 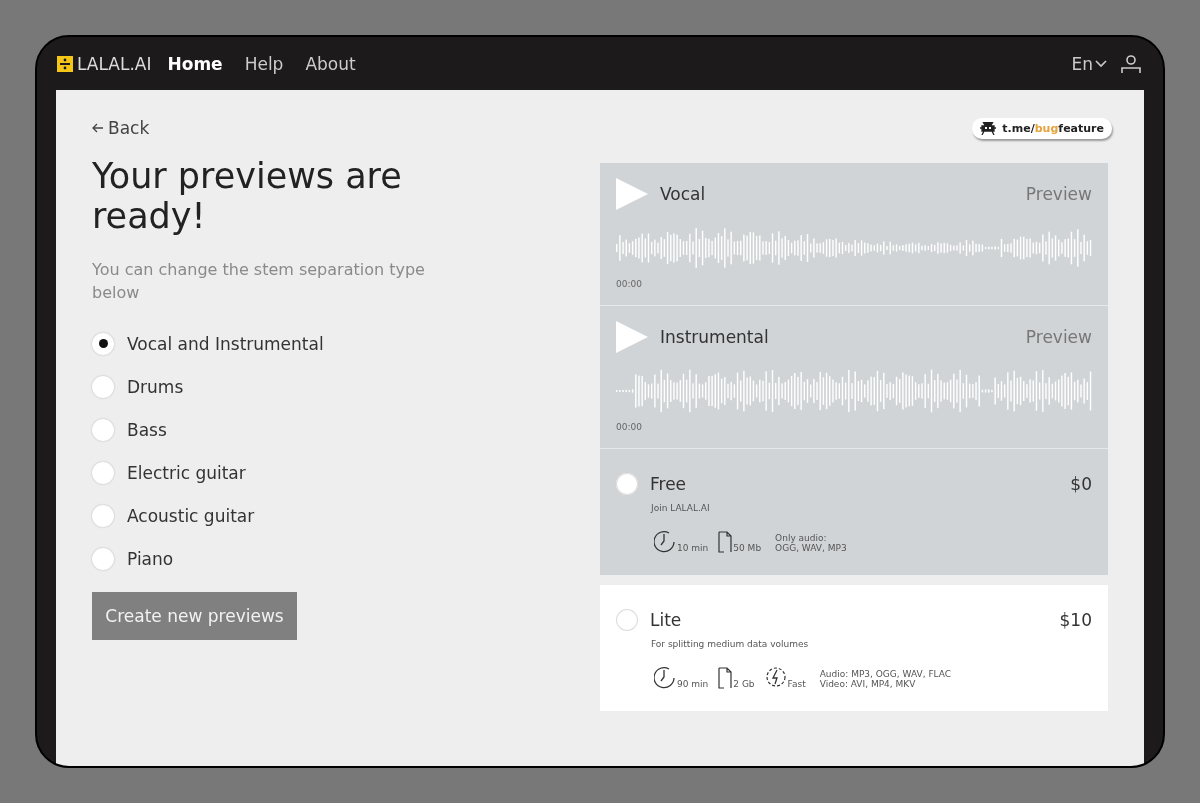 What do you see at coordinates (796, 684) in the screenshot?
I see `feature-label: Fast` at bounding box center [796, 684].